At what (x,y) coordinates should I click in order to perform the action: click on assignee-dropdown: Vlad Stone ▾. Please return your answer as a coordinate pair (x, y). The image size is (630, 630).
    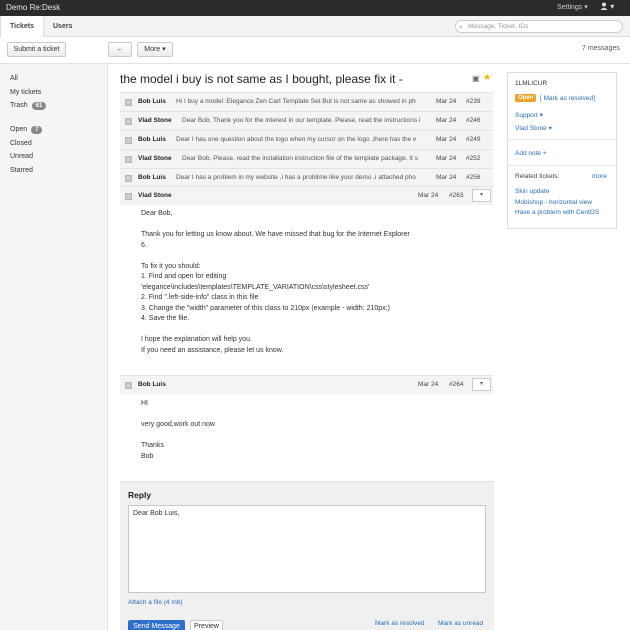
    Looking at the image, I should click on (533, 128).